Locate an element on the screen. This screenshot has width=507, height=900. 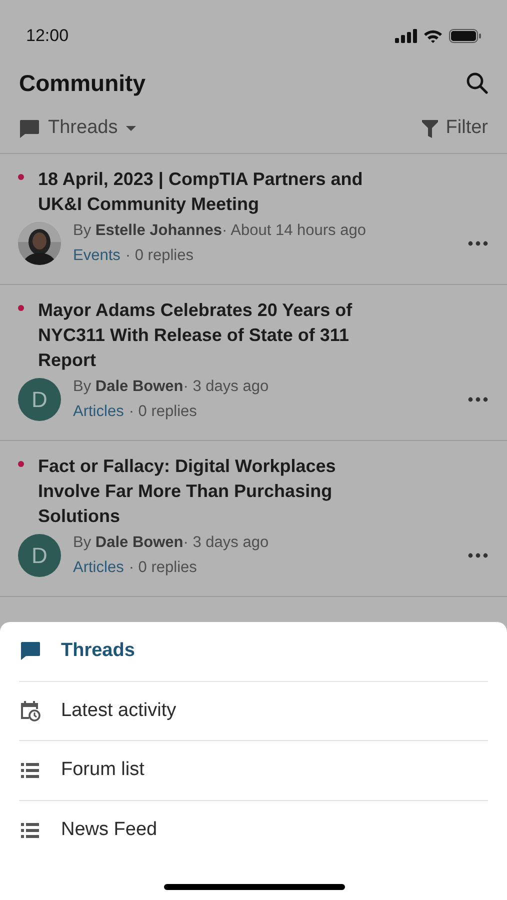
byline: By Estelle Johannes· About 14 hours ago is located at coordinates (220, 231).